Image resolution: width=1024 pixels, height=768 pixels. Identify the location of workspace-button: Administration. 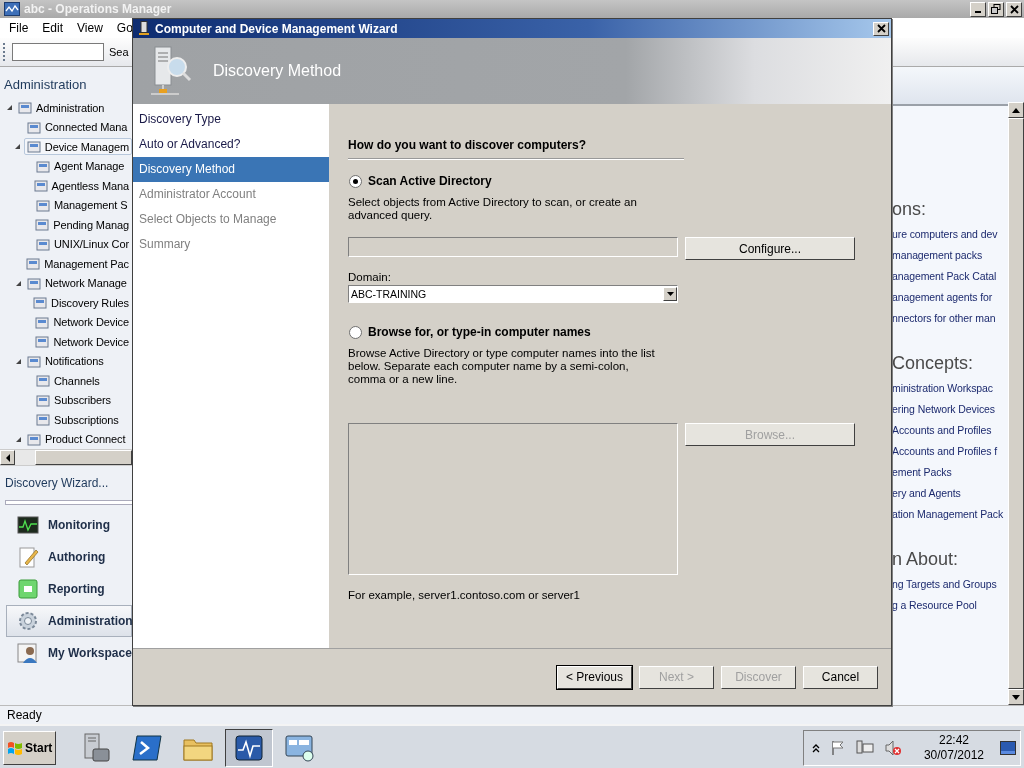
(69, 621).